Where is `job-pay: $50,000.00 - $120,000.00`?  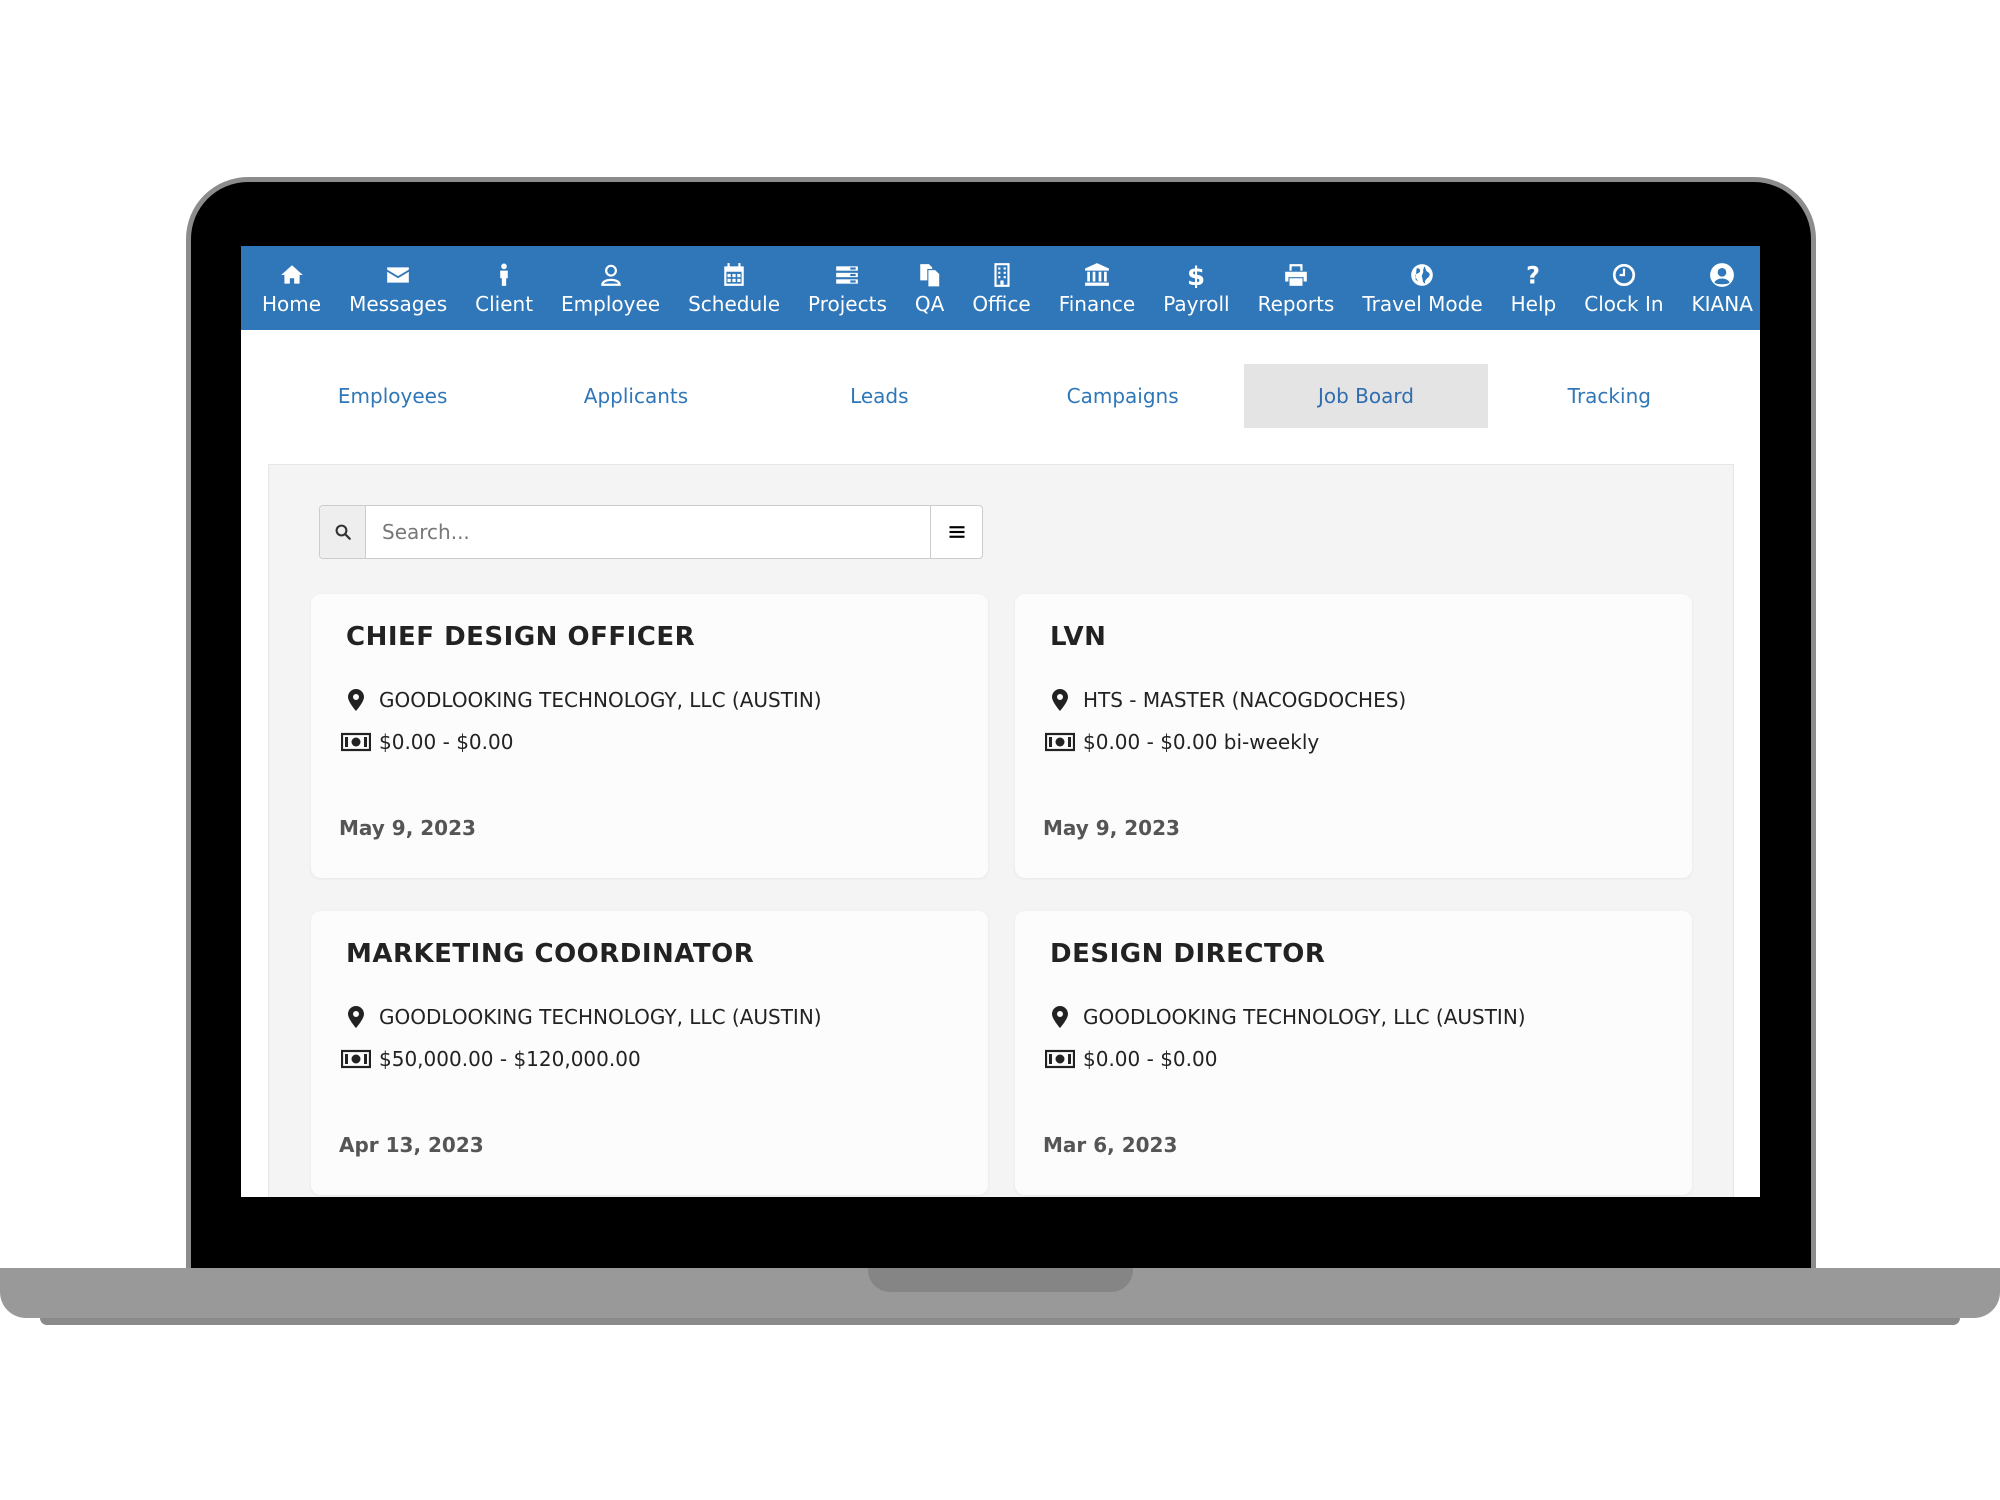
job-pay: $50,000.00 - $120,000.00 is located at coordinates (510, 1059).